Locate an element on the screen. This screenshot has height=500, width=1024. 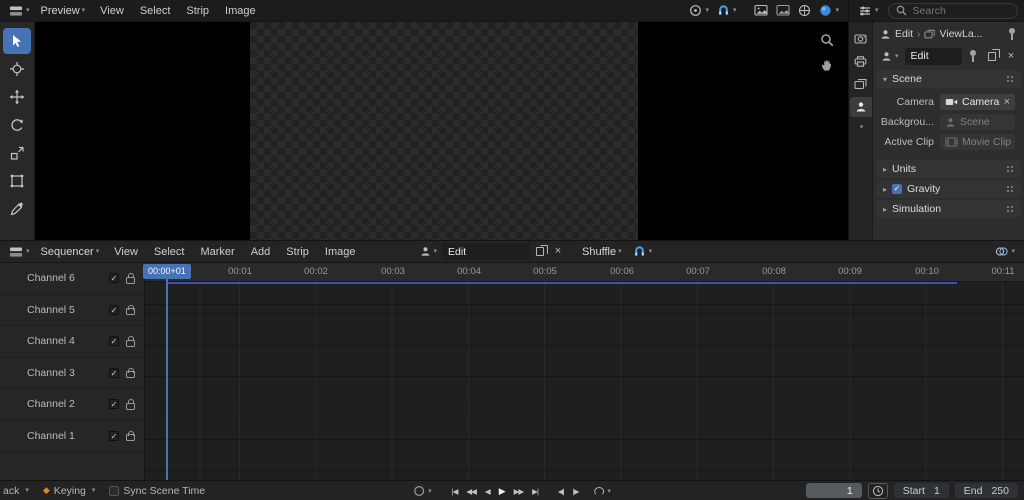
channel-row: Channel 1 ✓ is located at coordinates (72, 436).